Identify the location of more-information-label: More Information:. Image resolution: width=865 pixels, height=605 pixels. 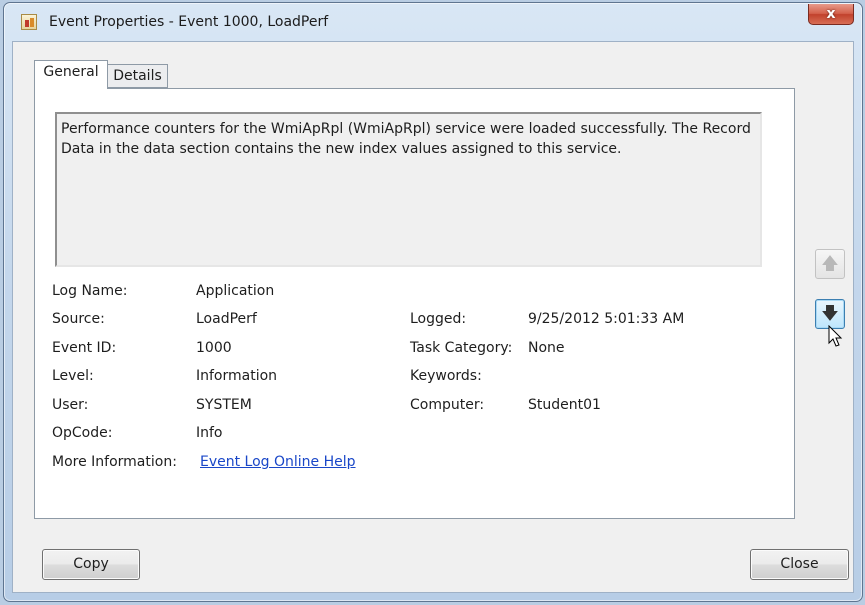
(114, 462).